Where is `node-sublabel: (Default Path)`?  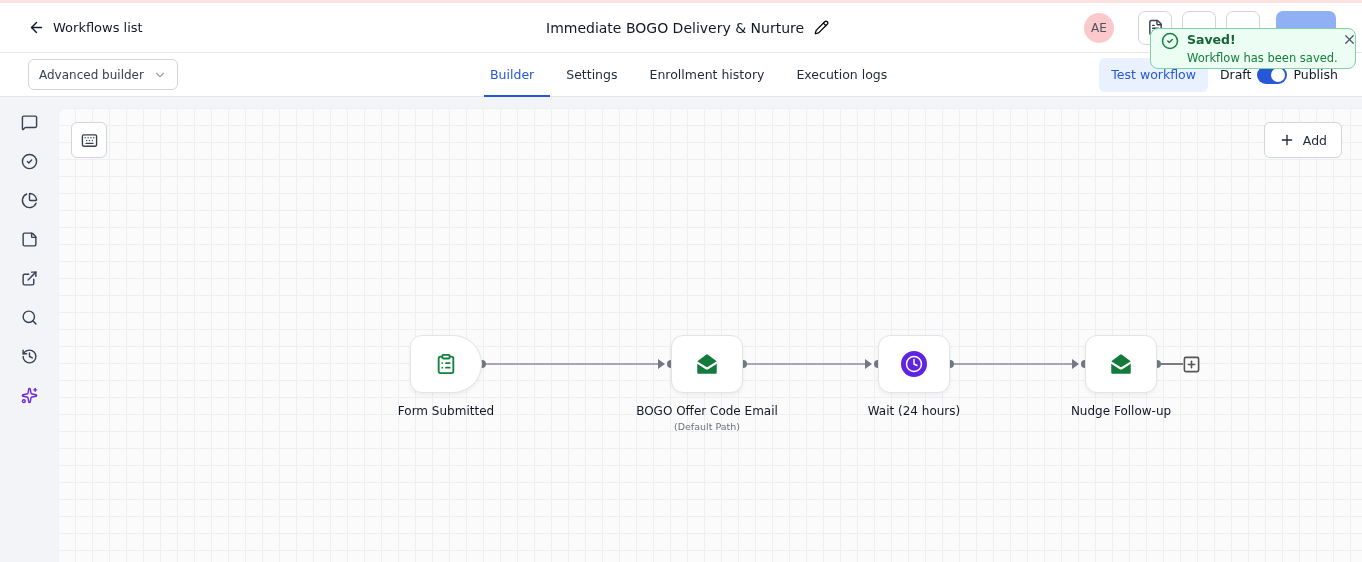
node-sublabel: (Default Path) is located at coordinates (707, 426).